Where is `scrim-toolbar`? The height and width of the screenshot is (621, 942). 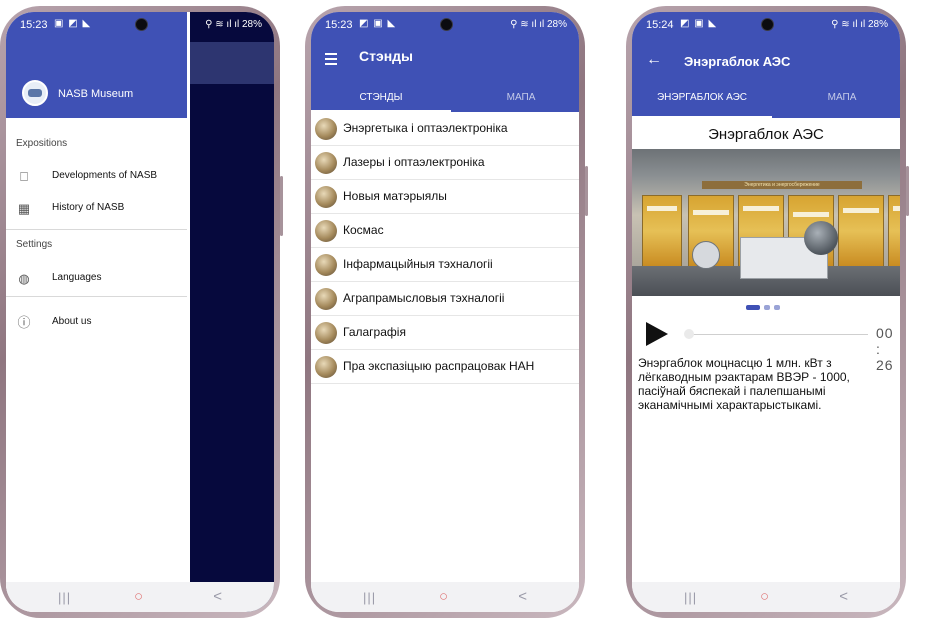
scrim-toolbar is located at coordinates (232, 63).